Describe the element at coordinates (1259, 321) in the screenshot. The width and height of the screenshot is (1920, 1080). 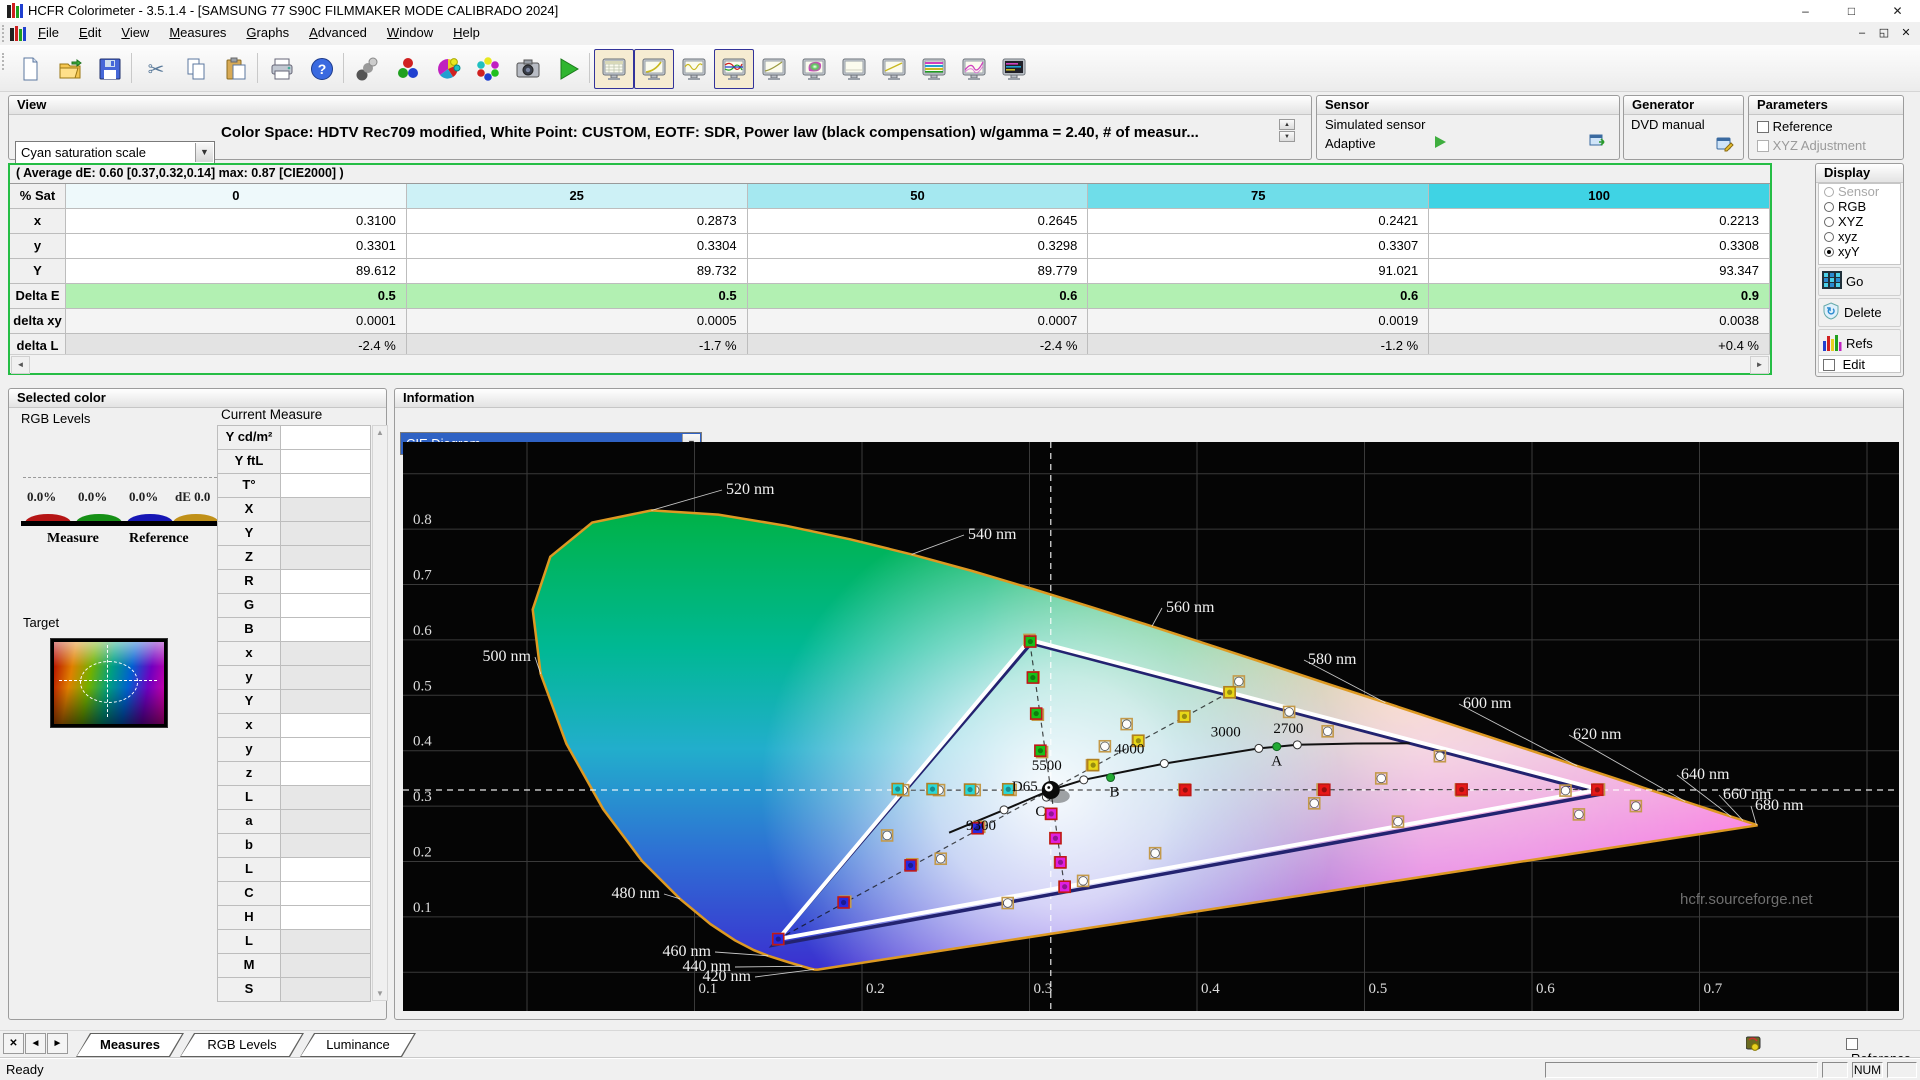
I see `table-cell: 0.0019` at that location.